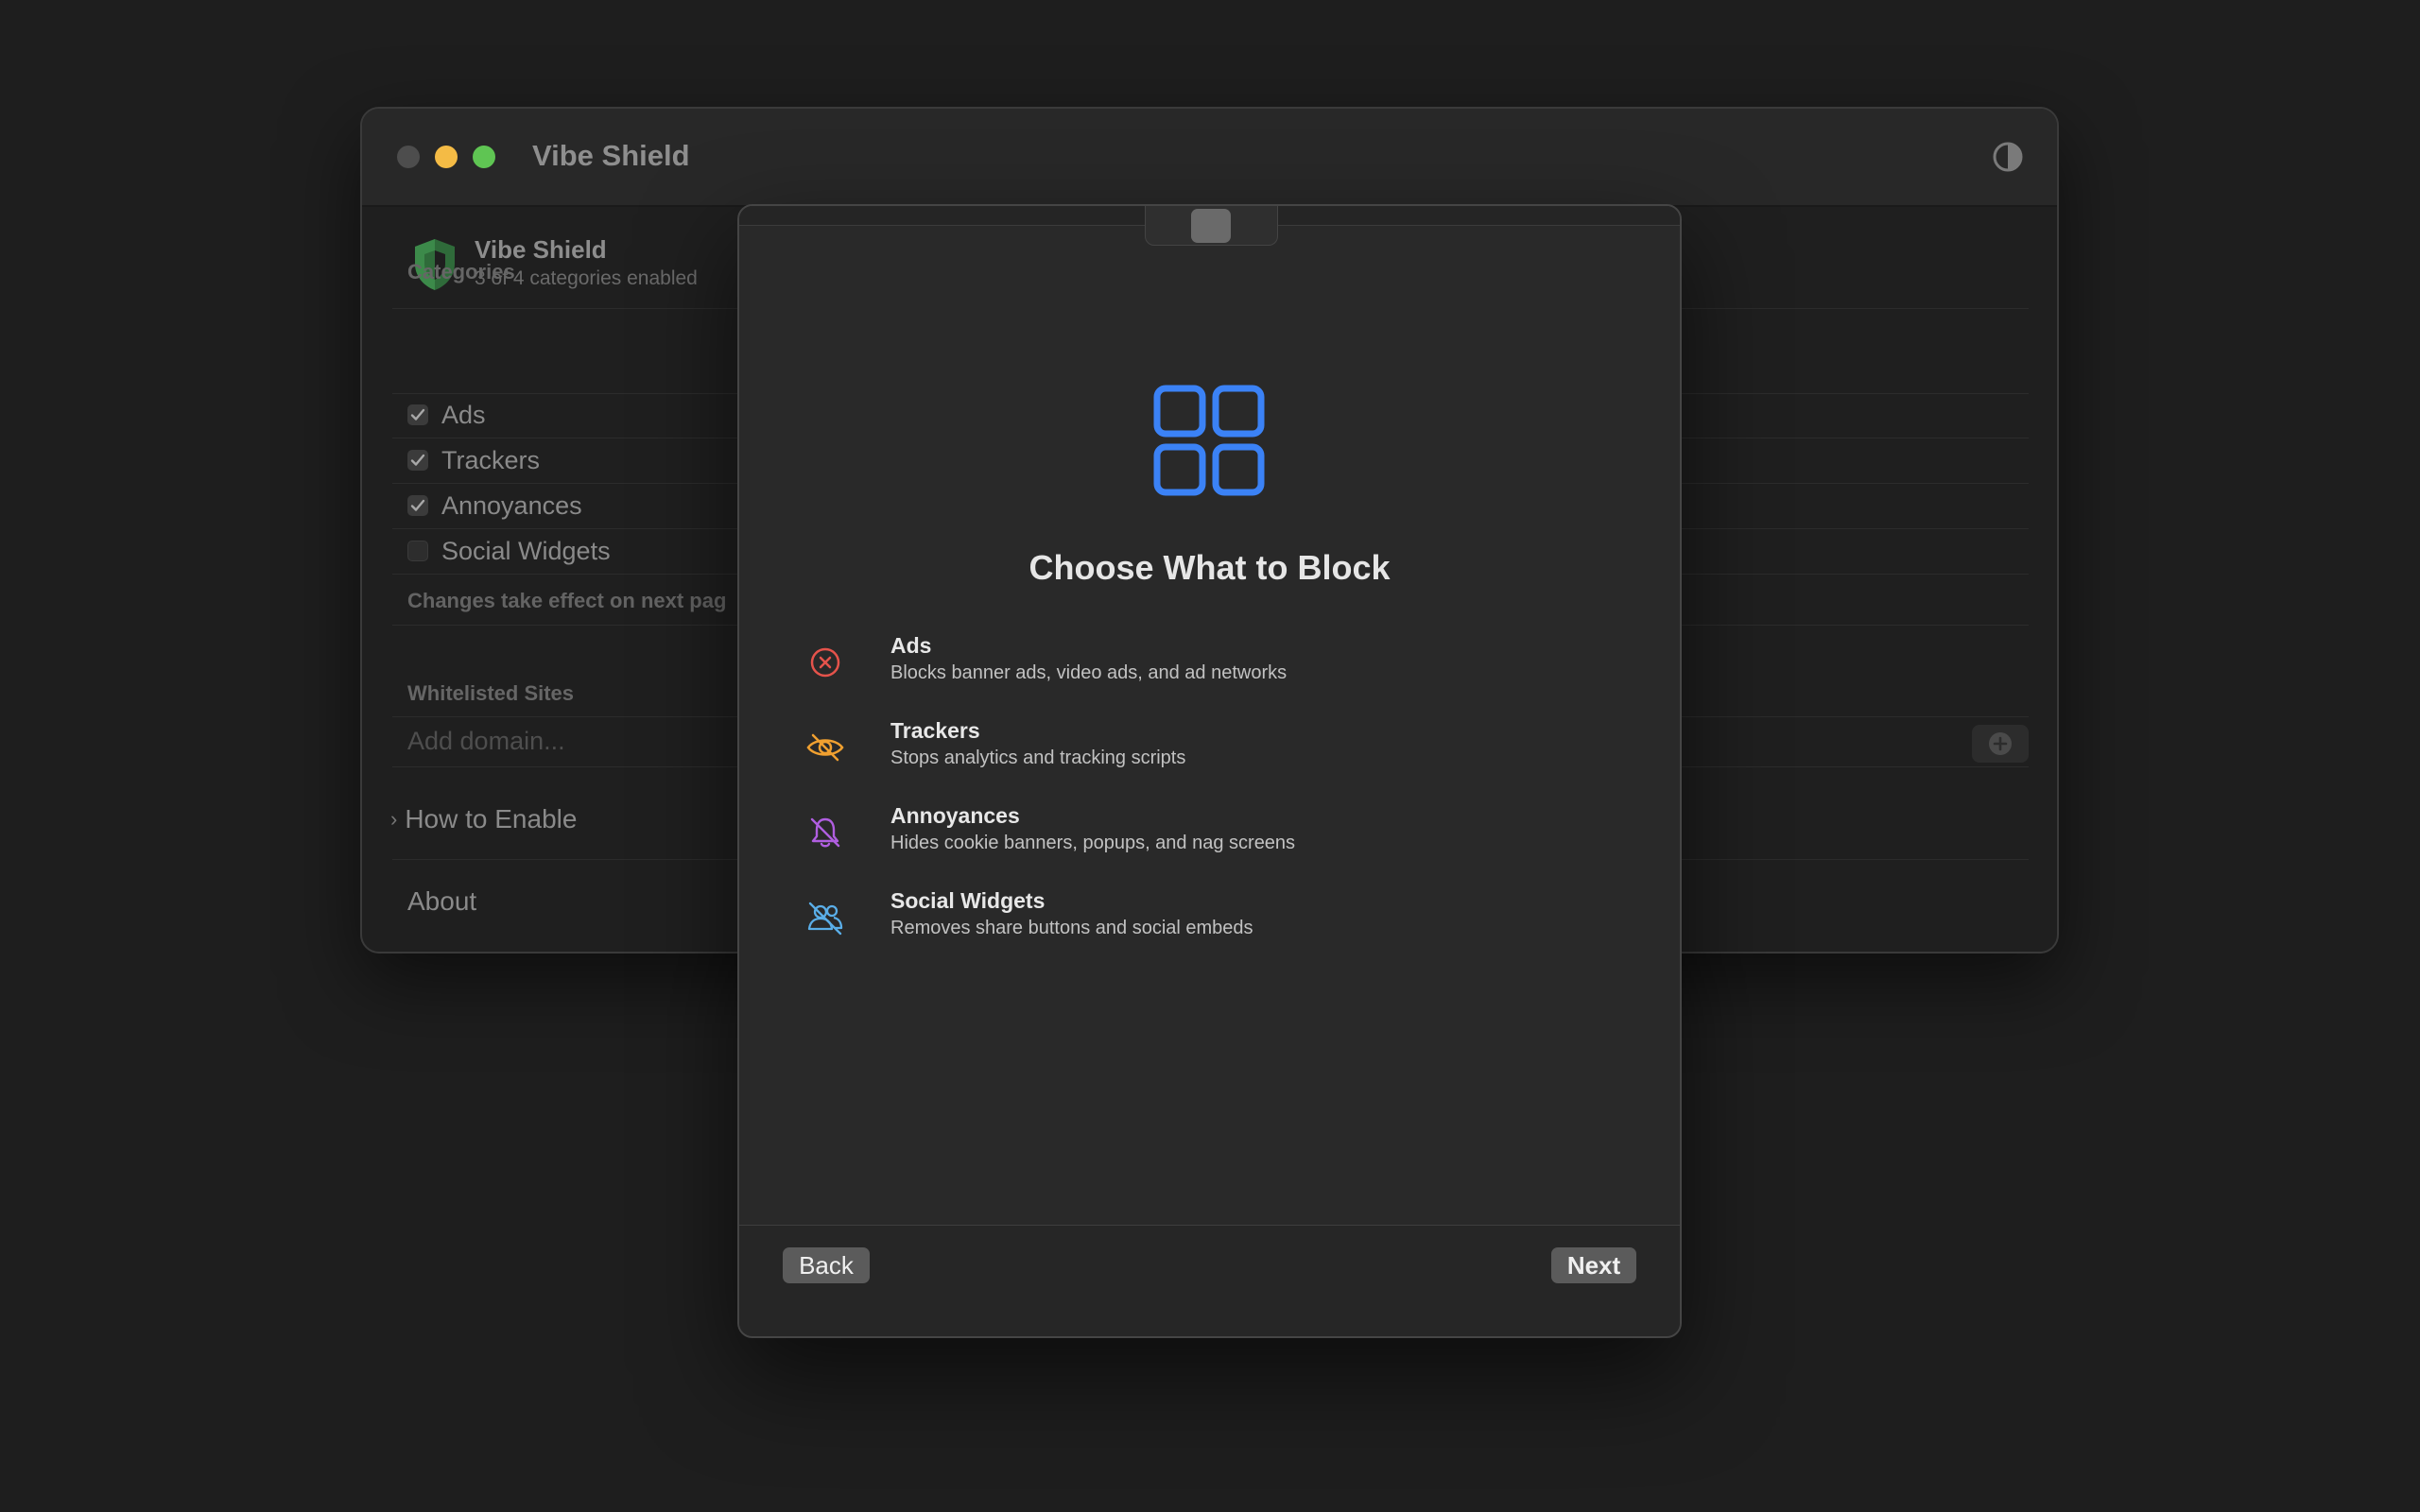  Describe the element at coordinates (461, 272) in the screenshot. I see `categories-label: Categories` at that location.